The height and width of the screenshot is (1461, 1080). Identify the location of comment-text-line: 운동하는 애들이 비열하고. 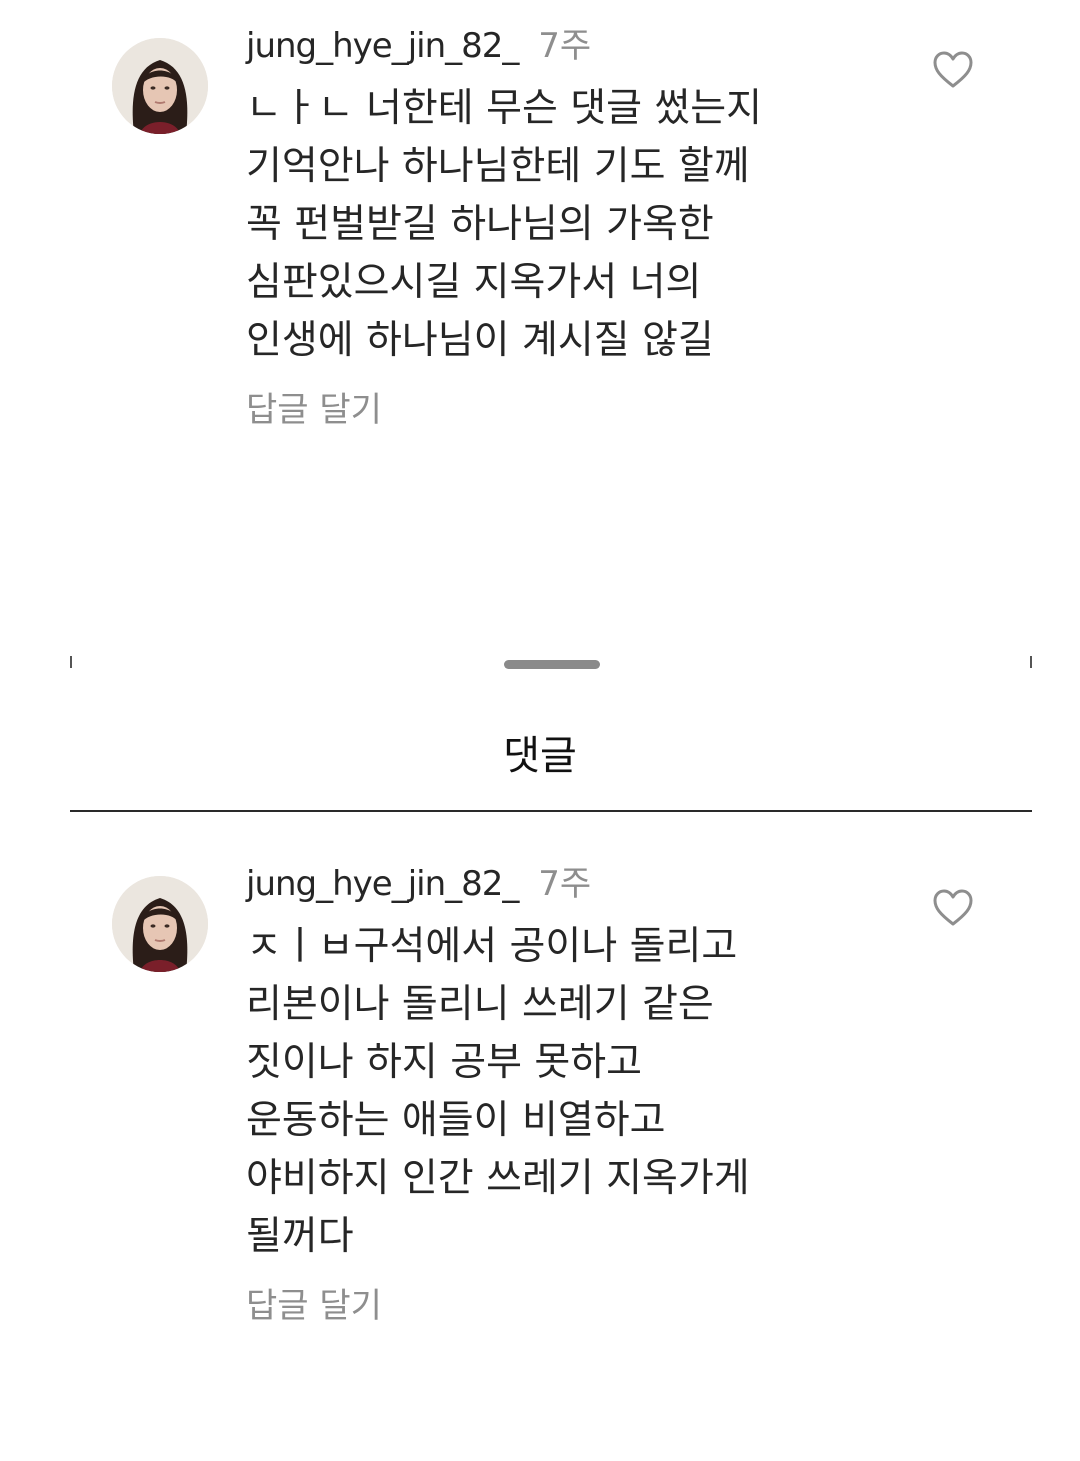
(456, 1120).